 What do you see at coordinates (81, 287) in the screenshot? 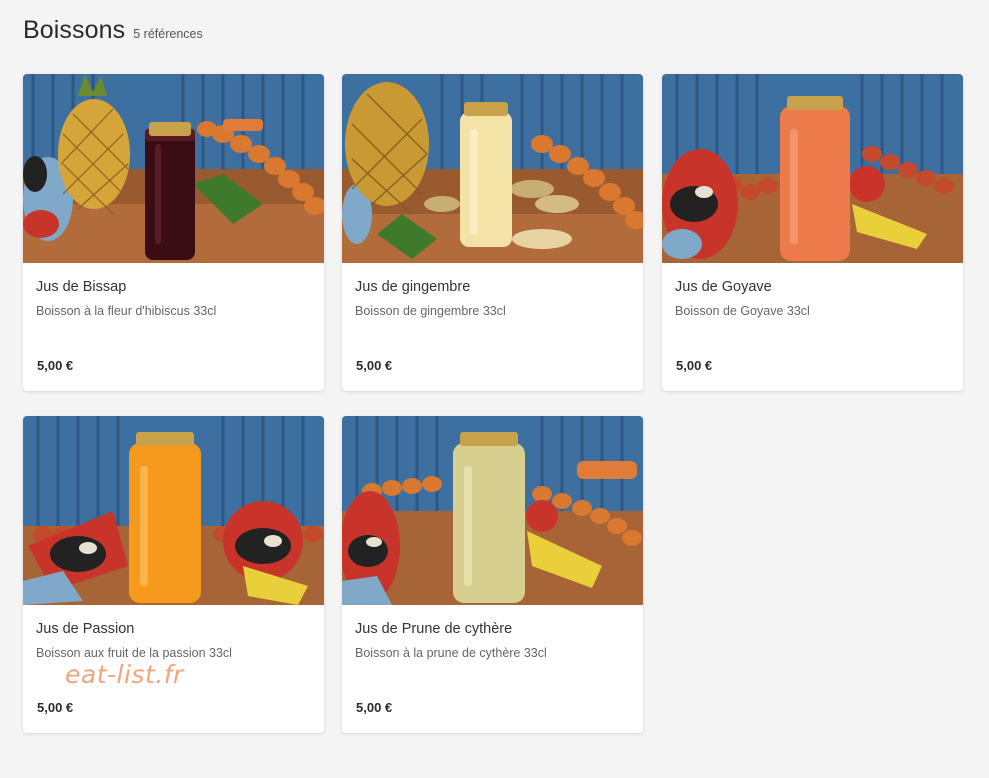
I see `product-name: Jus de Bissap` at bounding box center [81, 287].